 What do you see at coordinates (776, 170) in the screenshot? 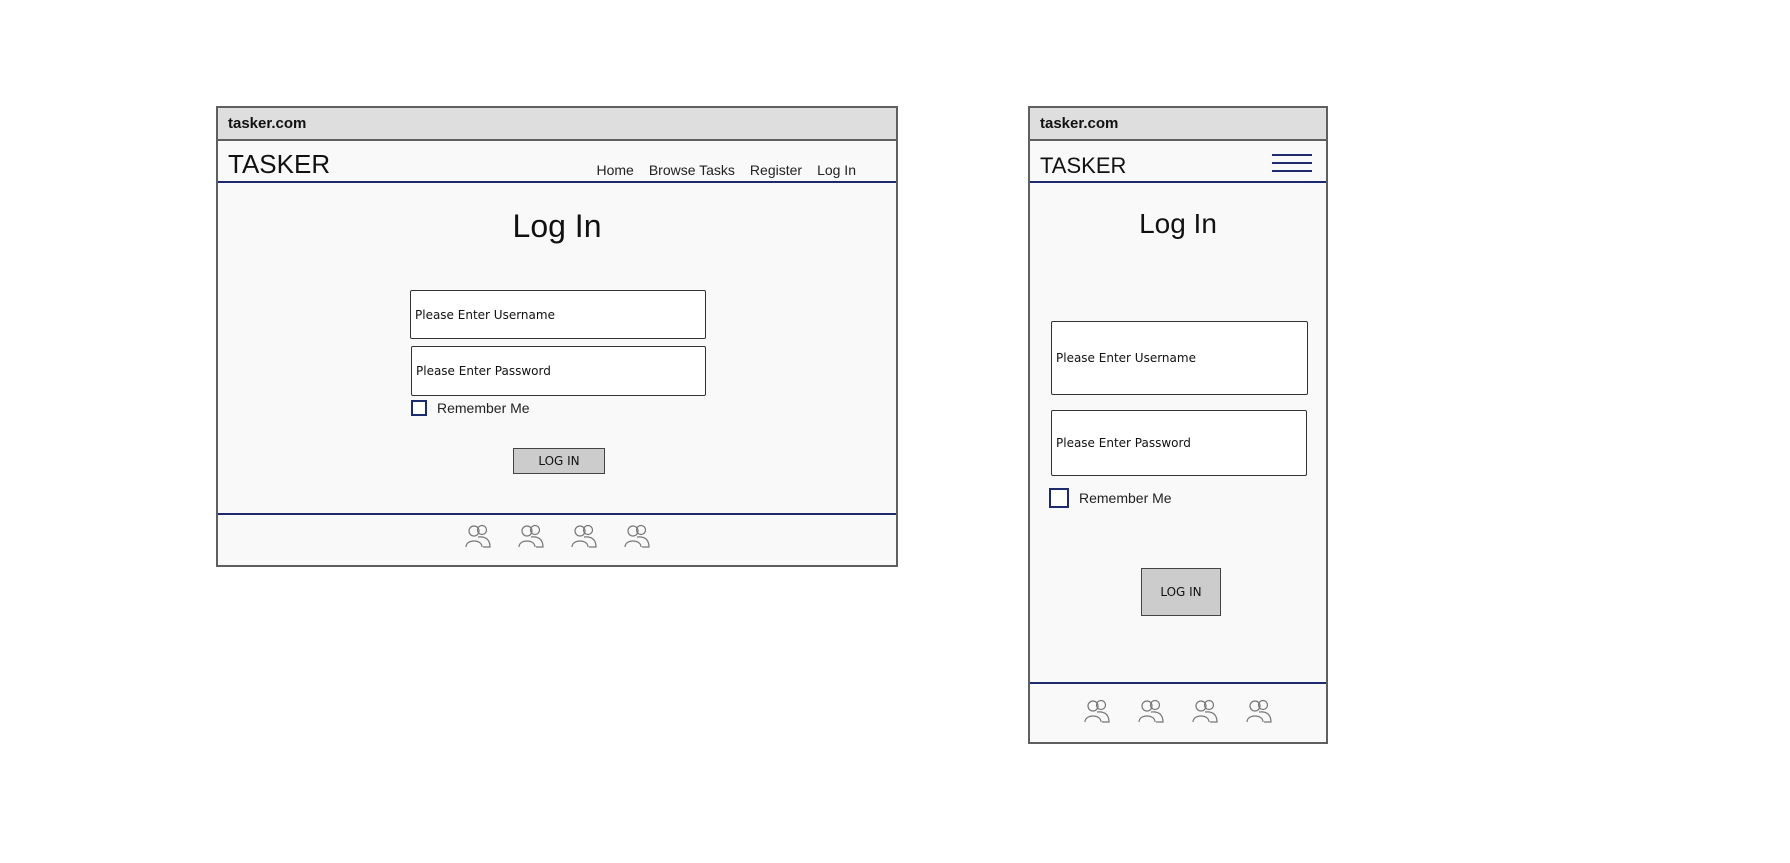
I see `nav-link-register: Register` at bounding box center [776, 170].